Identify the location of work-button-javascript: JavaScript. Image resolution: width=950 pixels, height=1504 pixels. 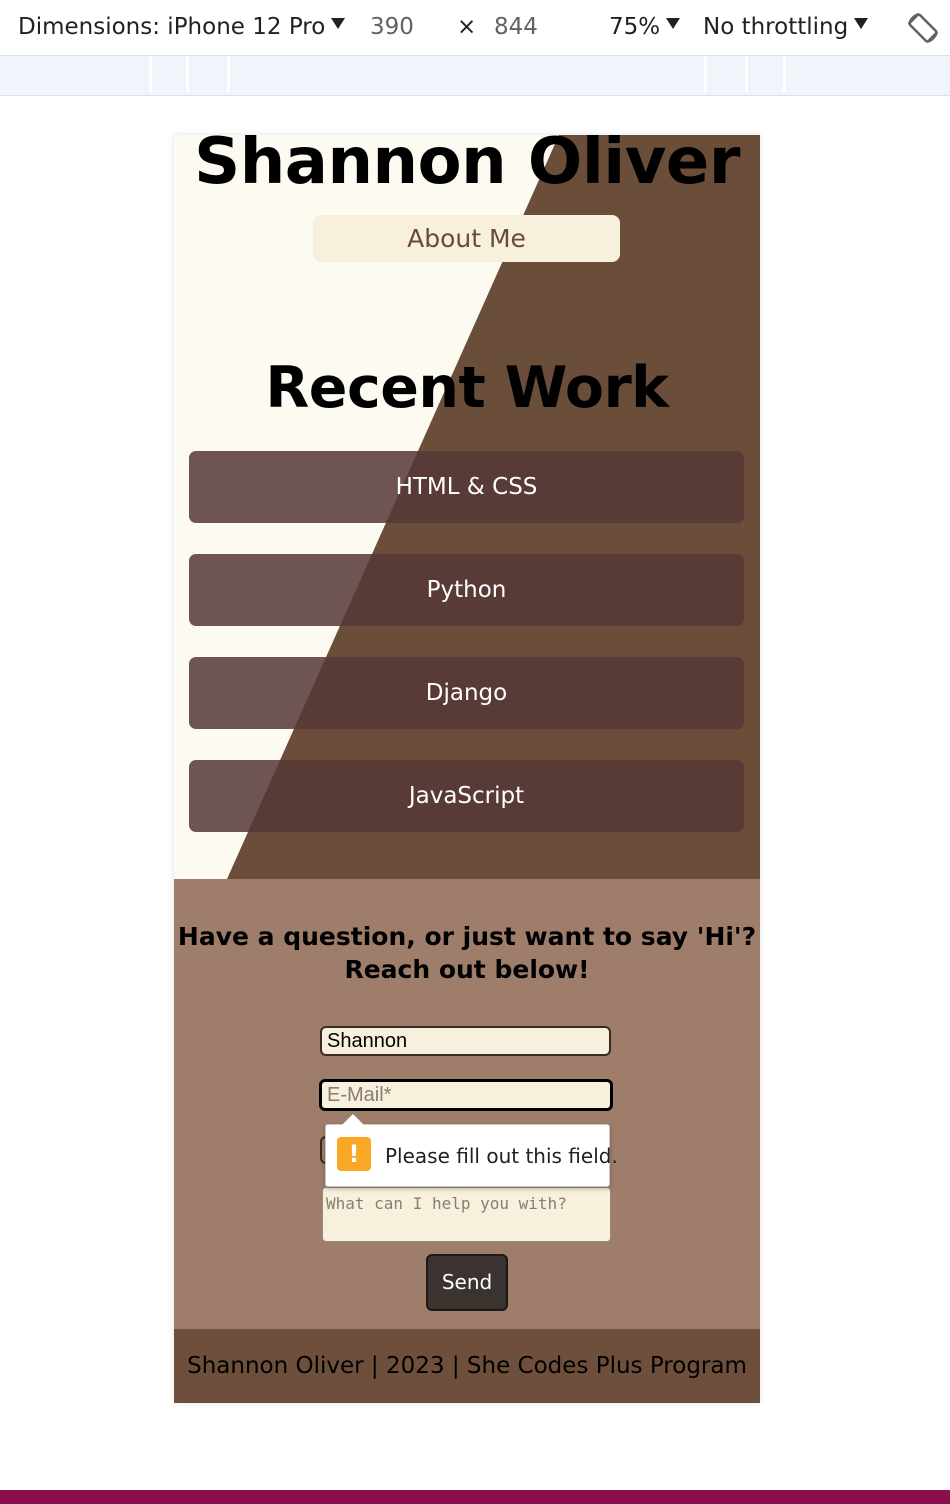
(466, 796).